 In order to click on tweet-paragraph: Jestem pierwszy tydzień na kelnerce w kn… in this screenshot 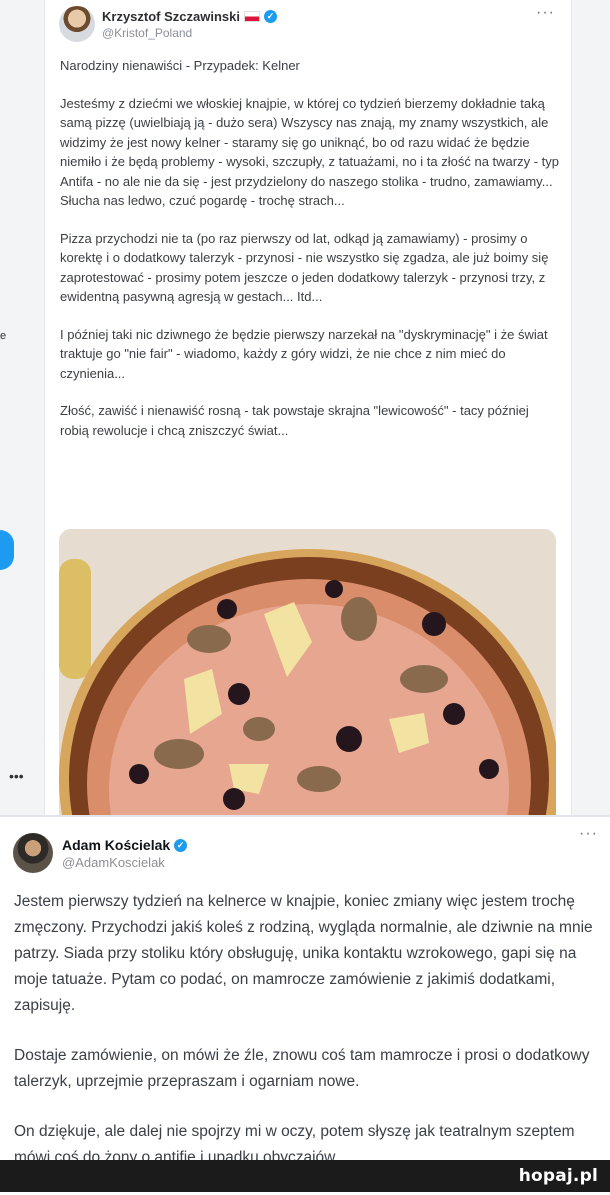, I will do `click(303, 953)`.